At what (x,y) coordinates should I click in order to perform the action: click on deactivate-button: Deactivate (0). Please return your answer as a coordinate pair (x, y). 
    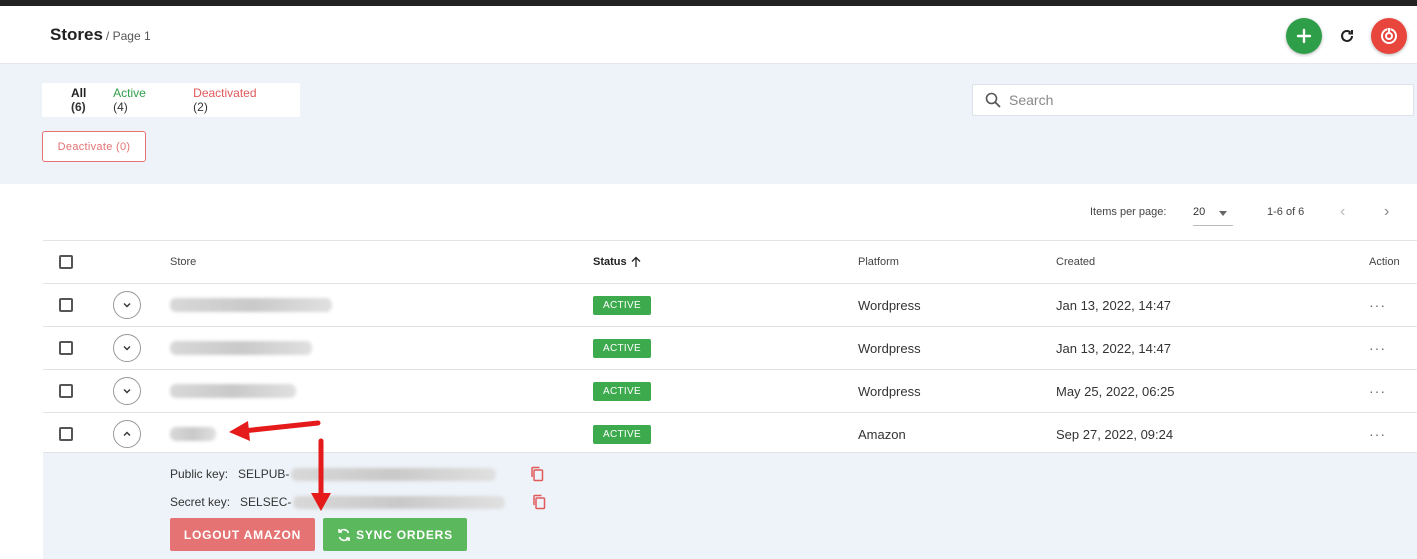
    Looking at the image, I should click on (94, 146).